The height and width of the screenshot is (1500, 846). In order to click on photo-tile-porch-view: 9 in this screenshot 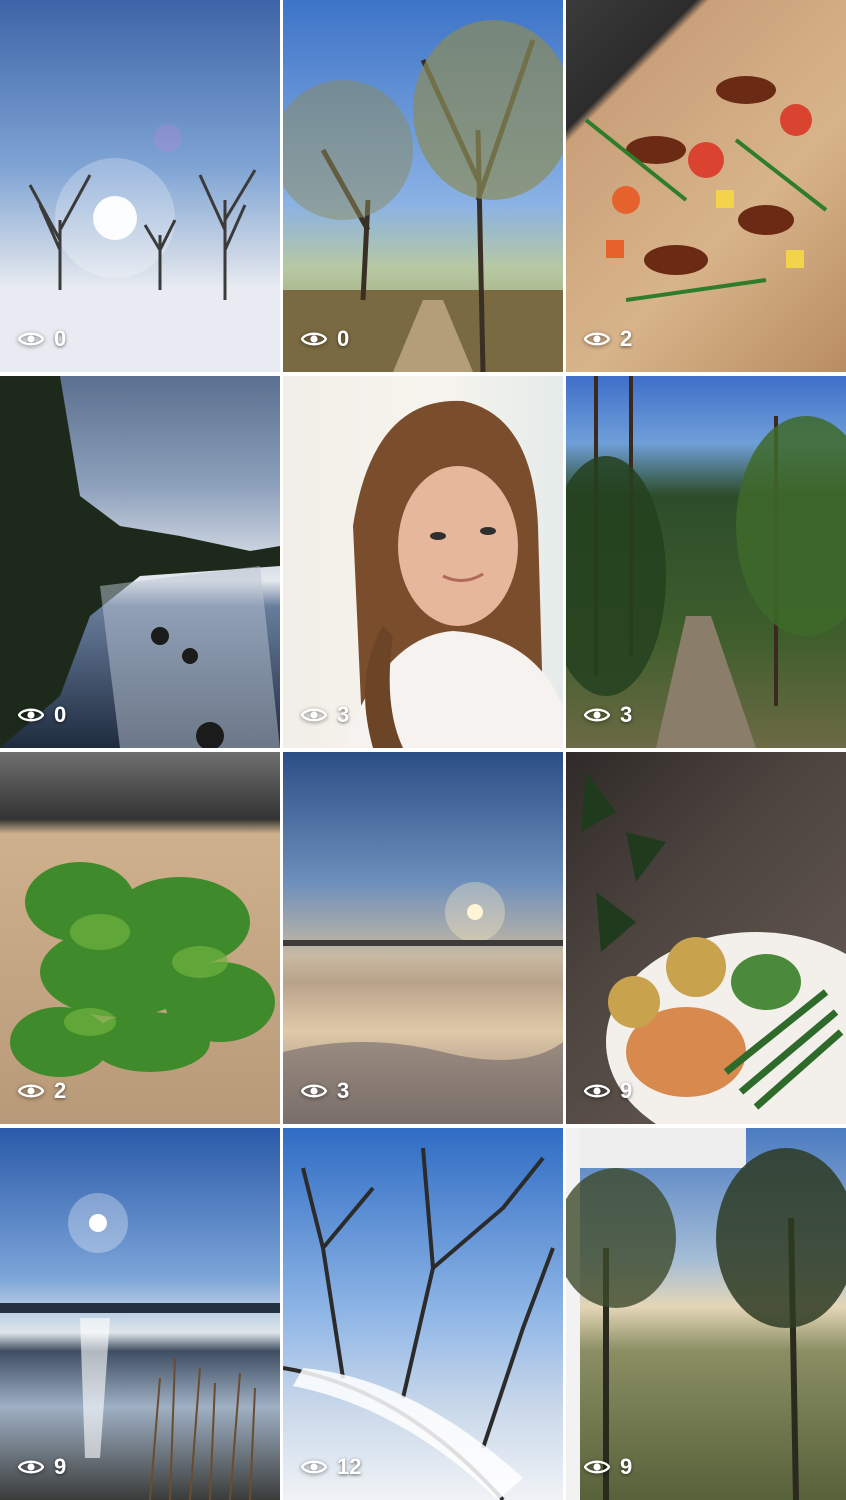, I will do `click(706, 1314)`.